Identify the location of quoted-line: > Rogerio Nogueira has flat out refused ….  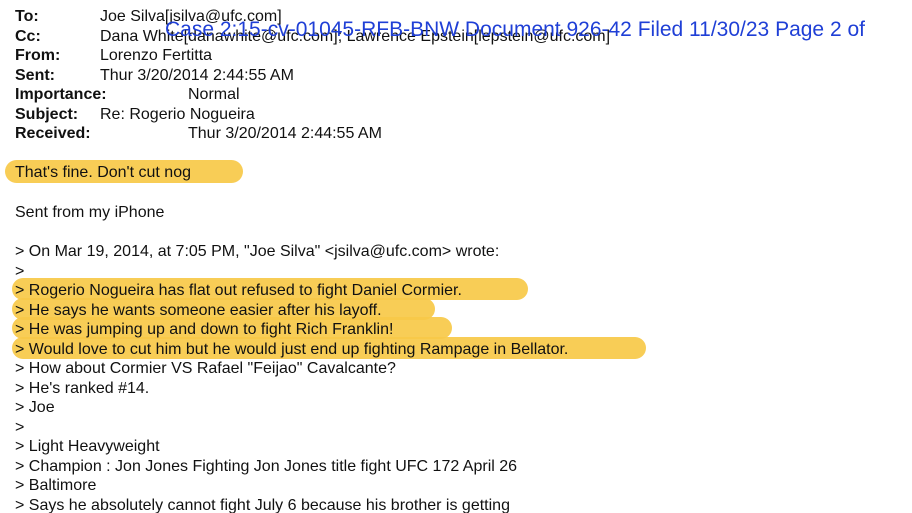
(238, 290).